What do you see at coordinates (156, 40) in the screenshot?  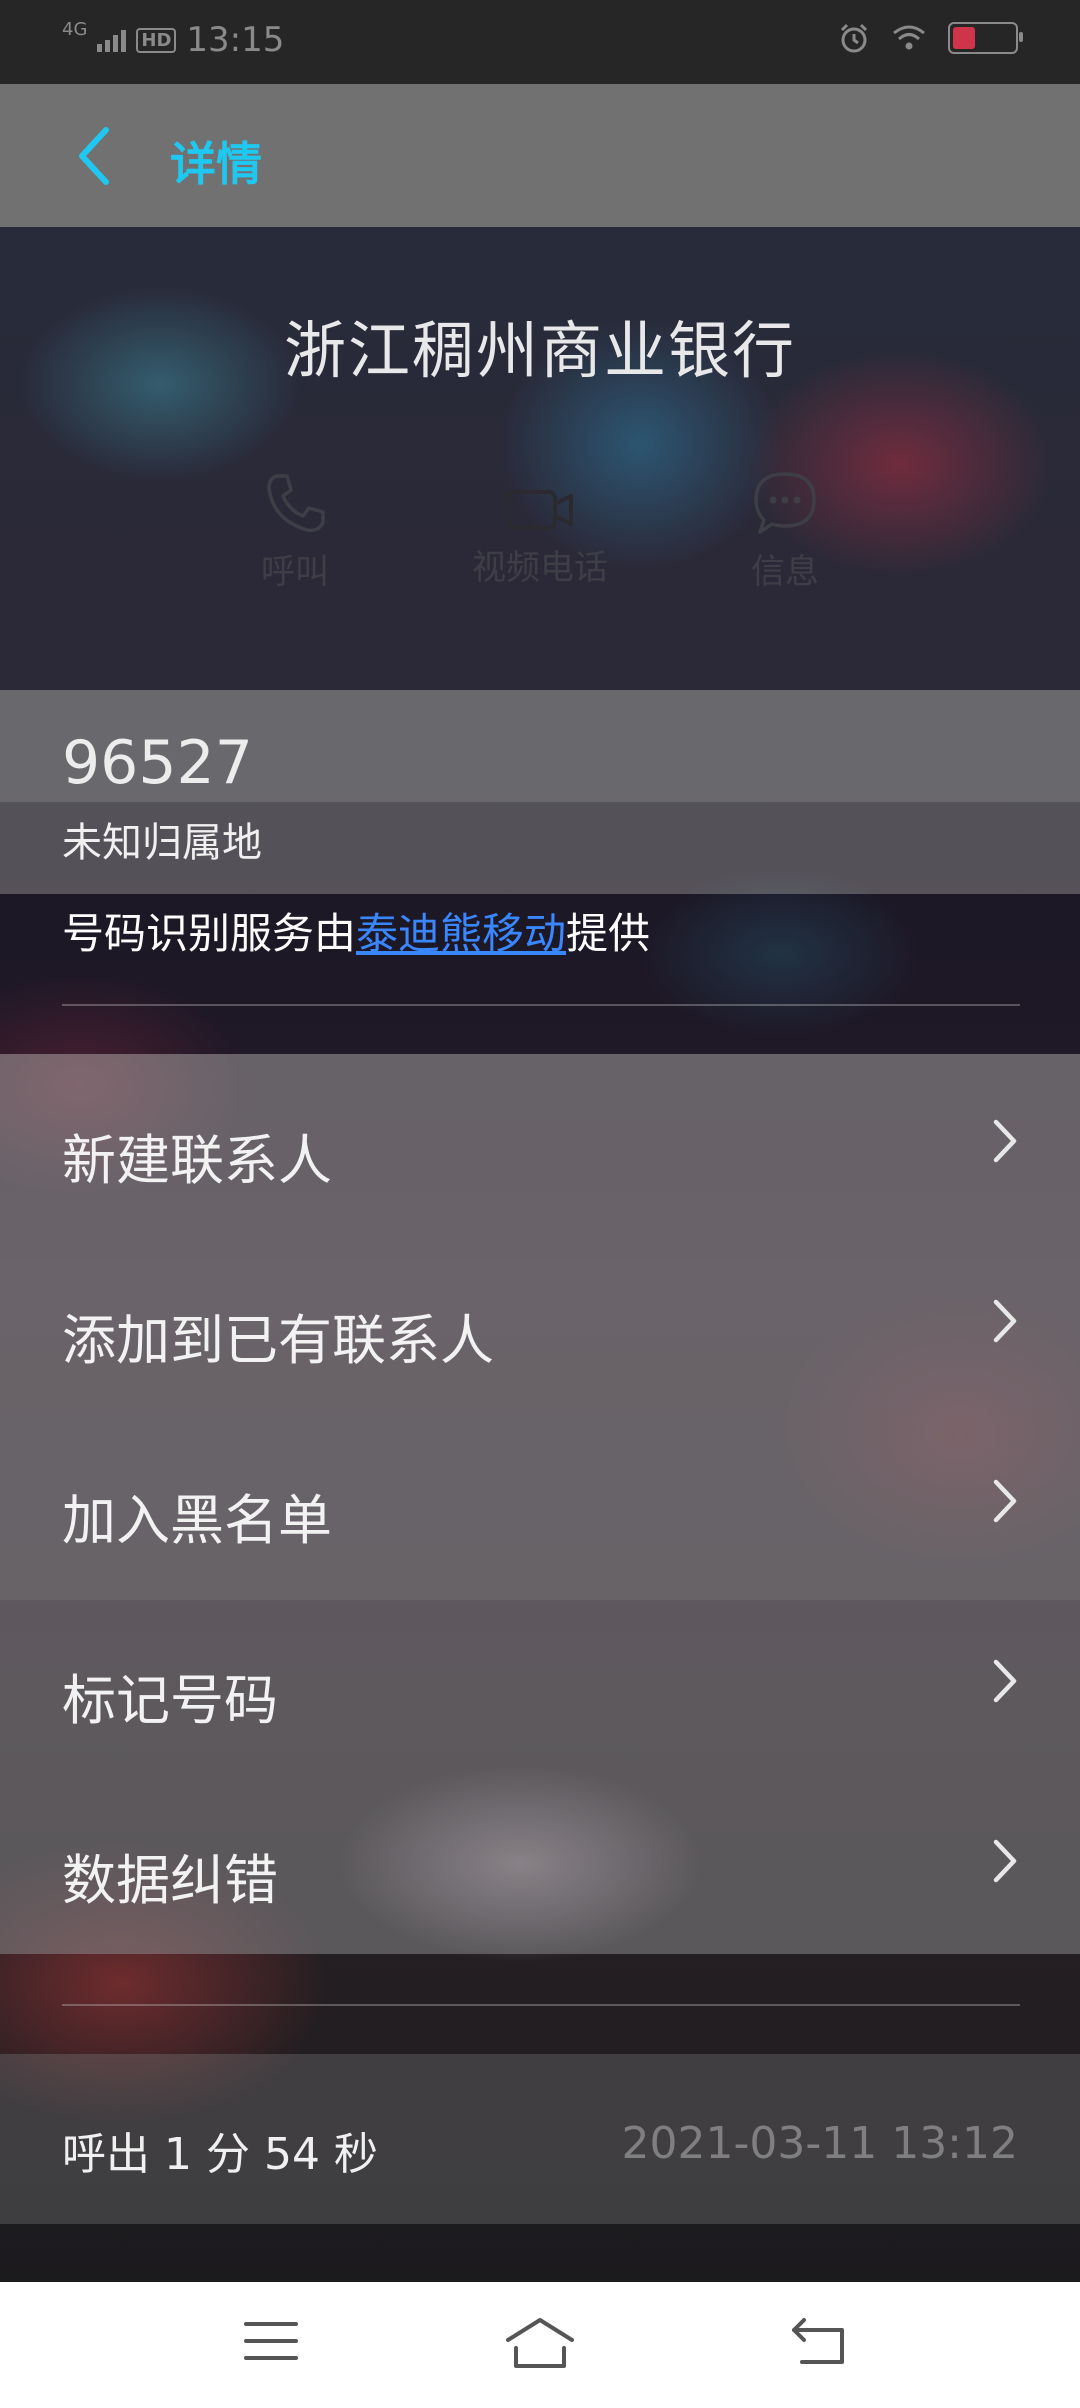 I see `hd-badge: HD` at bounding box center [156, 40].